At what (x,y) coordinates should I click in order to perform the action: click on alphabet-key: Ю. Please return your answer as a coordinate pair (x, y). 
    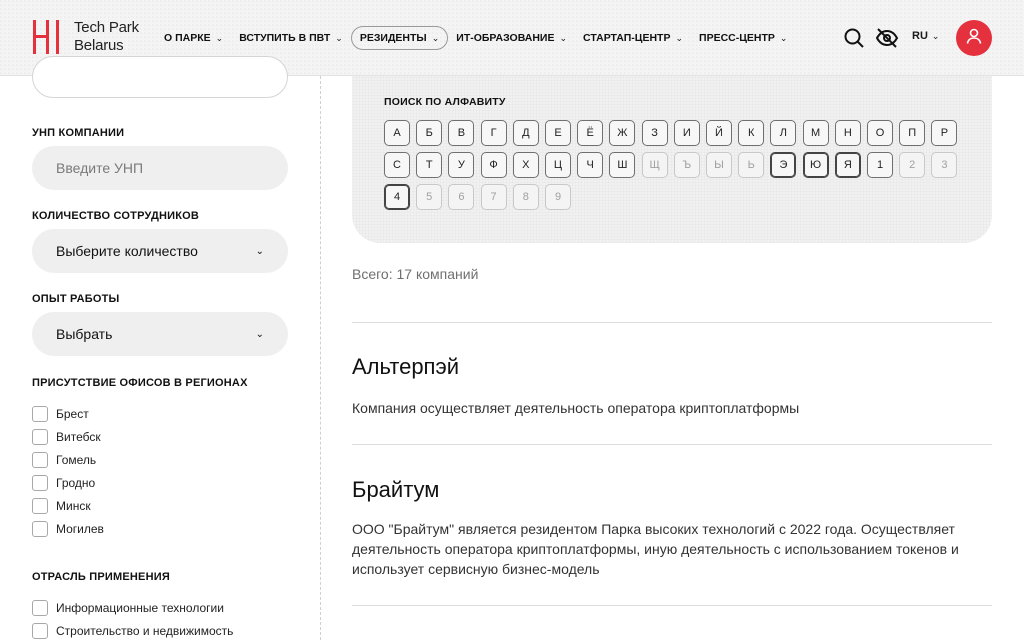
    Looking at the image, I should click on (815, 165).